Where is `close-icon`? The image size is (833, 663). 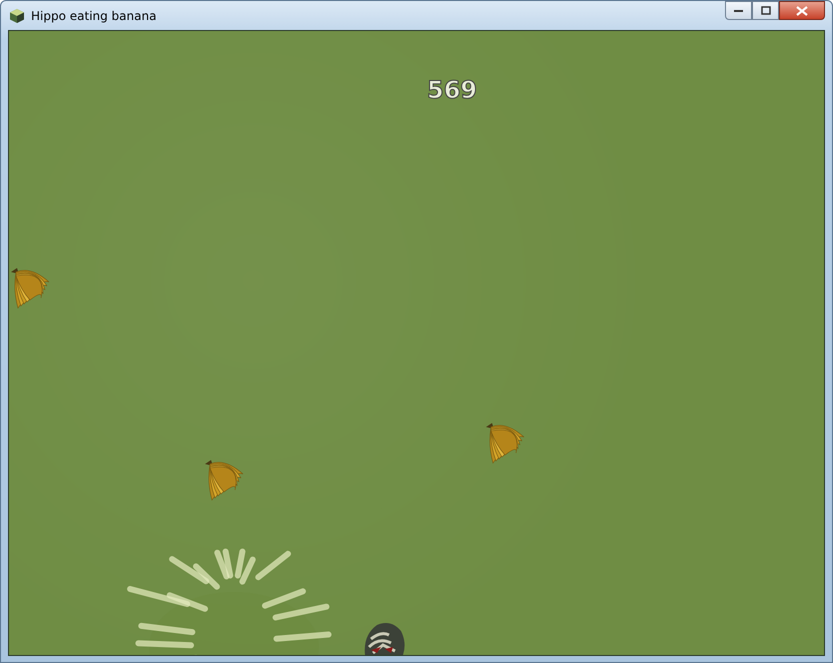 close-icon is located at coordinates (802, 11).